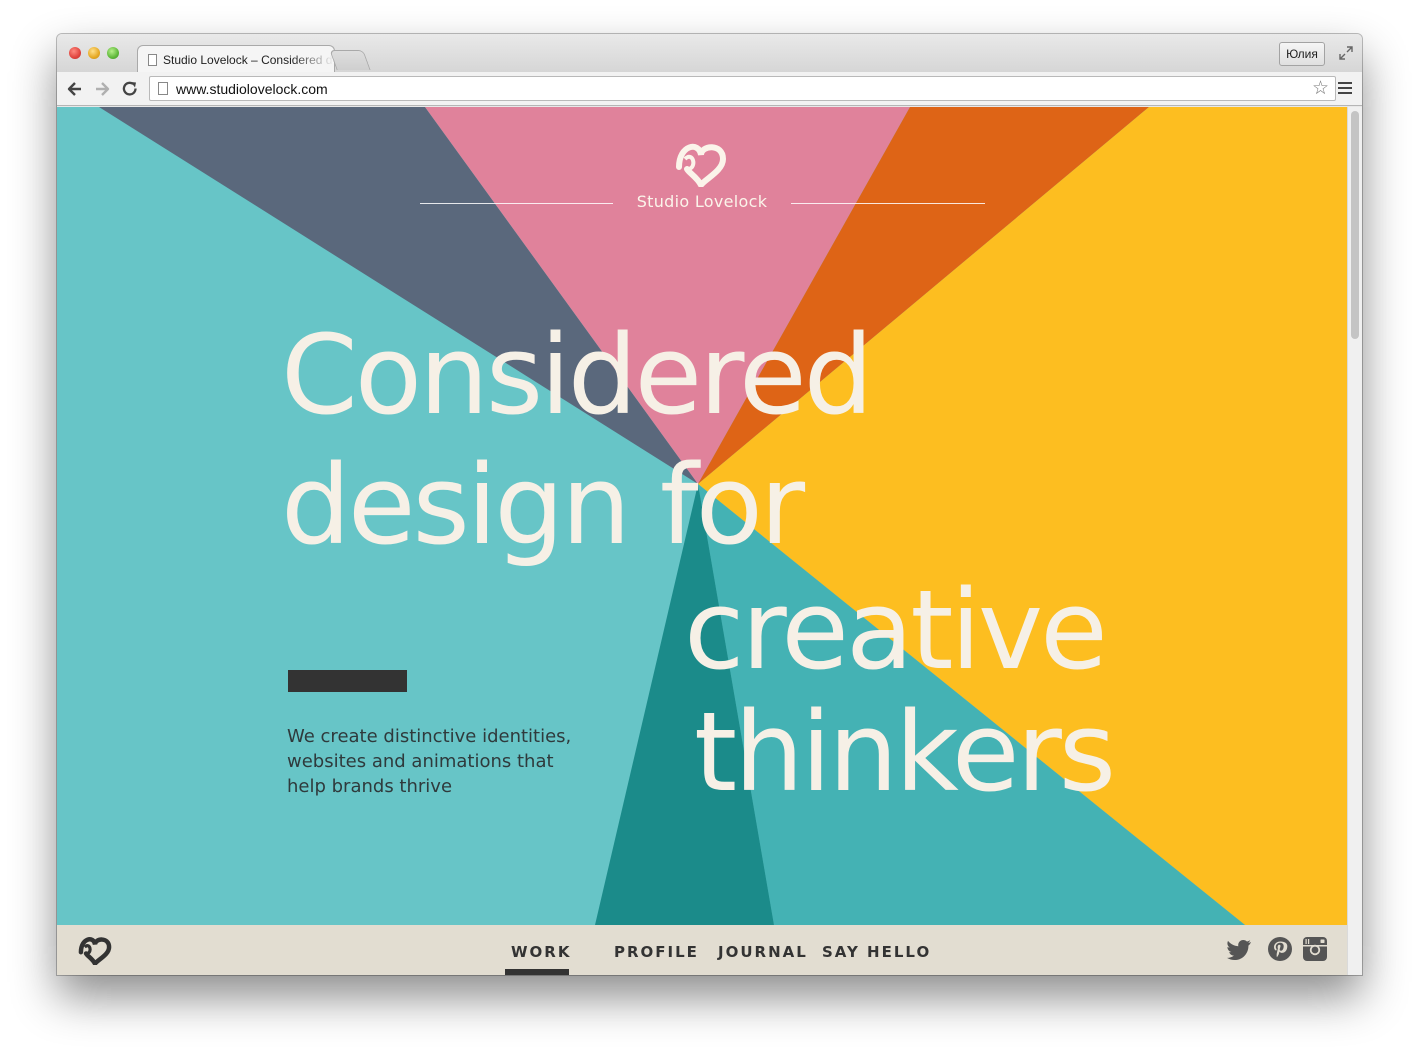 The image size is (1419, 1054). I want to click on brand-divider-right, so click(888, 203).